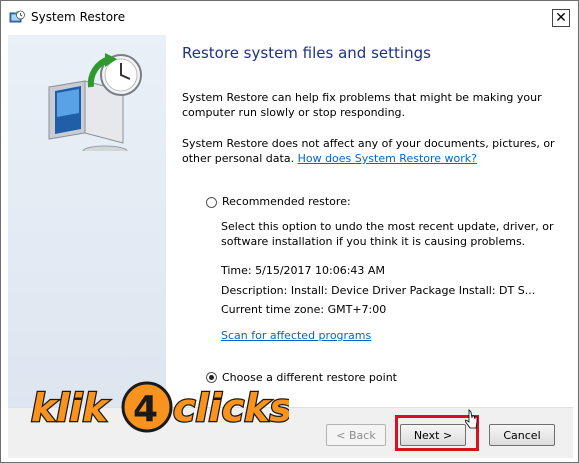  I want to click on mouse-cursor-icon, so click(471, 419).